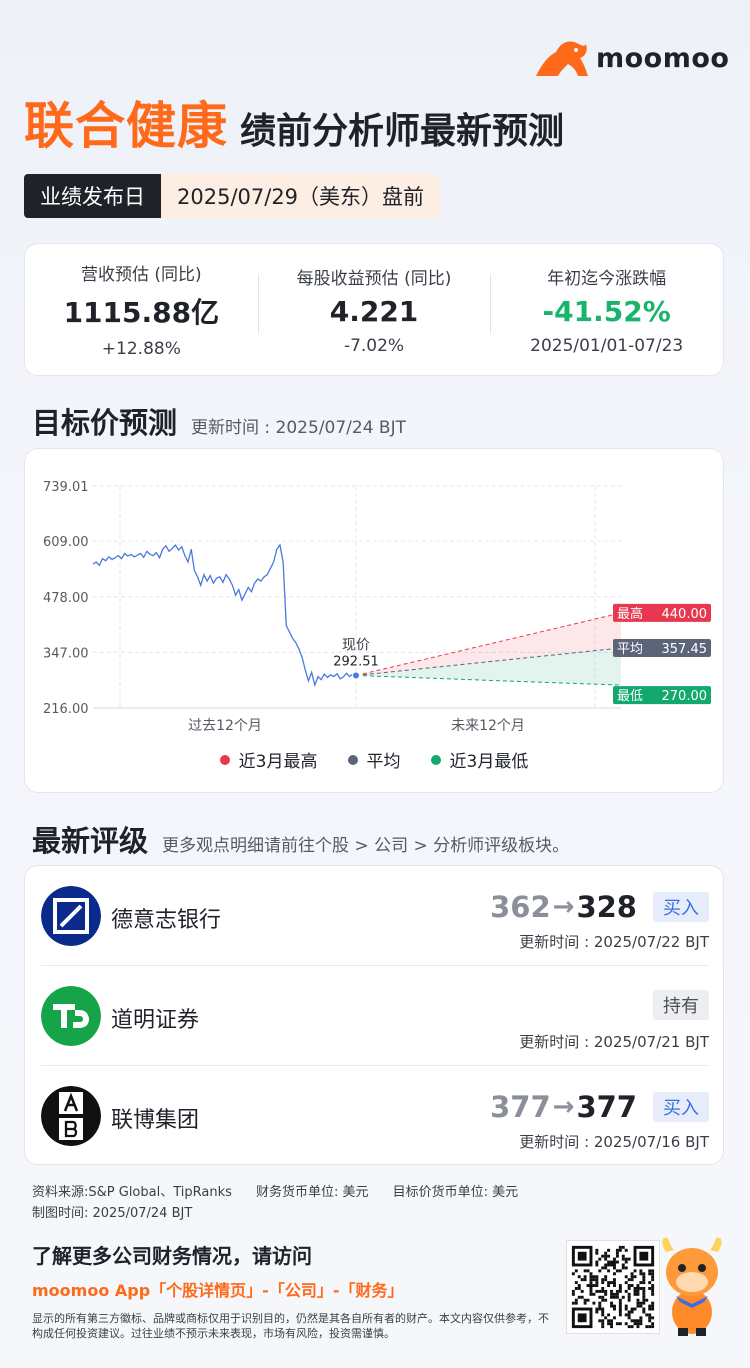  What do you see at coordinates (582, 1256) in the screenshot?
I see `qr-finder-core` at bounding box center [582, 1256].